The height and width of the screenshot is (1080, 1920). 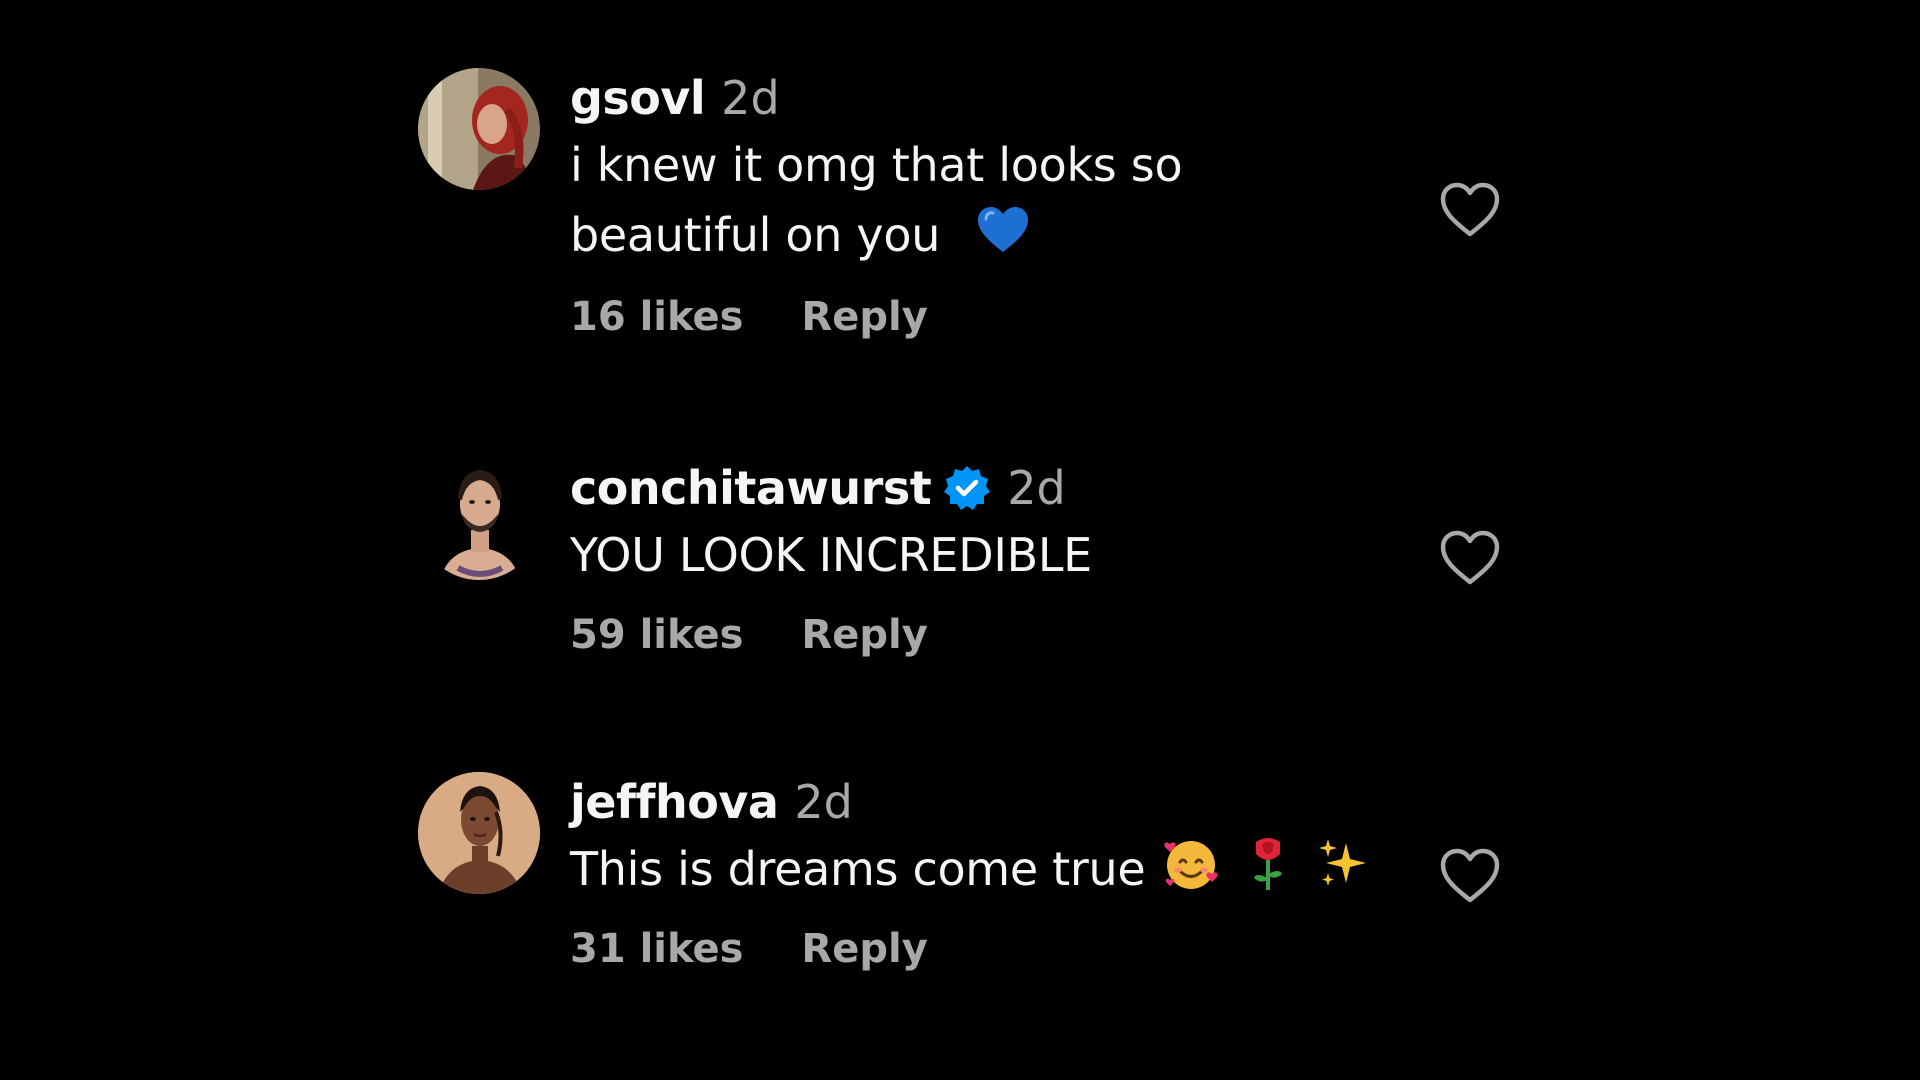 I want to click on comment-header: jeffhova 2d, so click(x=980, y=802).